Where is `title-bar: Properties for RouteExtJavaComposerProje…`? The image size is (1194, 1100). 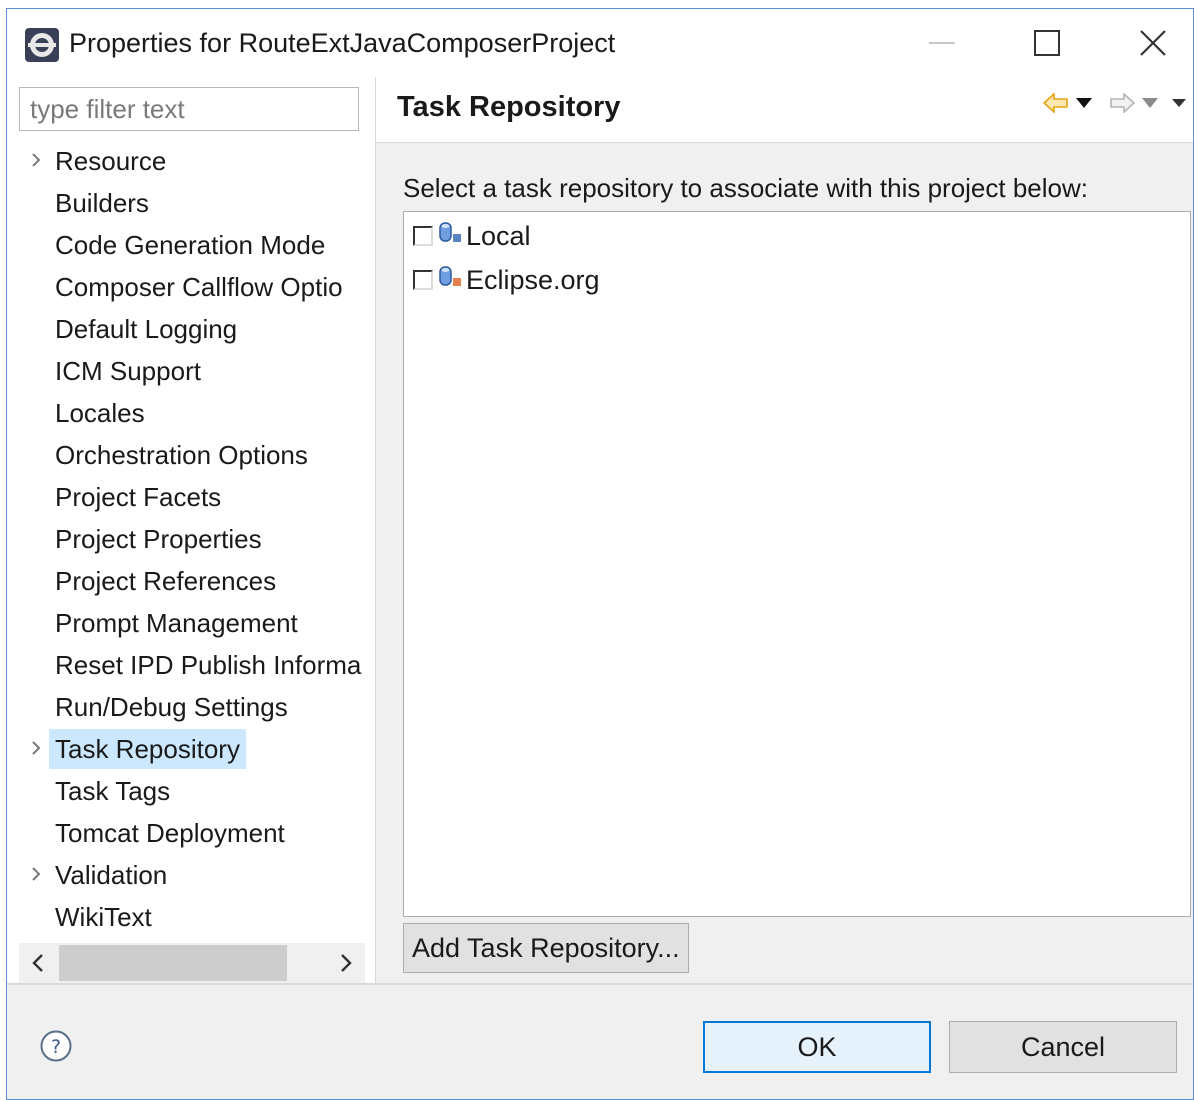 title-bar: Properties for RouteExtJavaComposerProje… is located at coordinates (600, 43).